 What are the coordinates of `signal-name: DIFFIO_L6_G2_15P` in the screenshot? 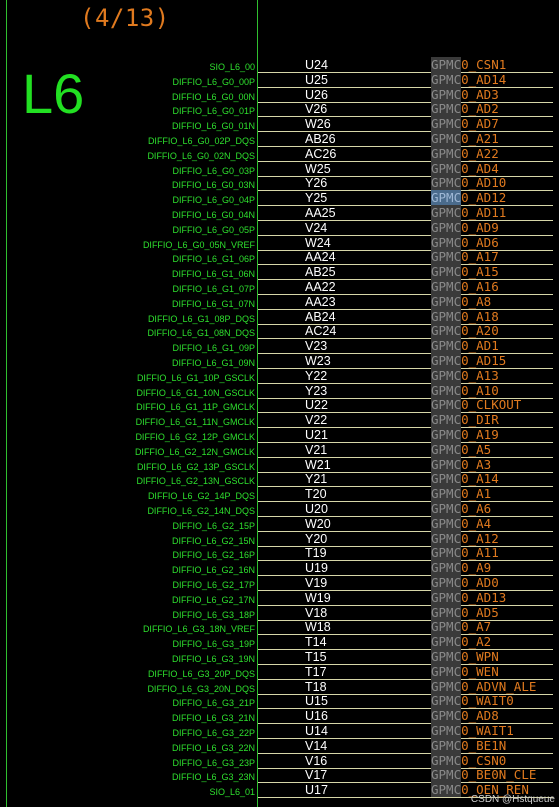 It's located at (213, 525).